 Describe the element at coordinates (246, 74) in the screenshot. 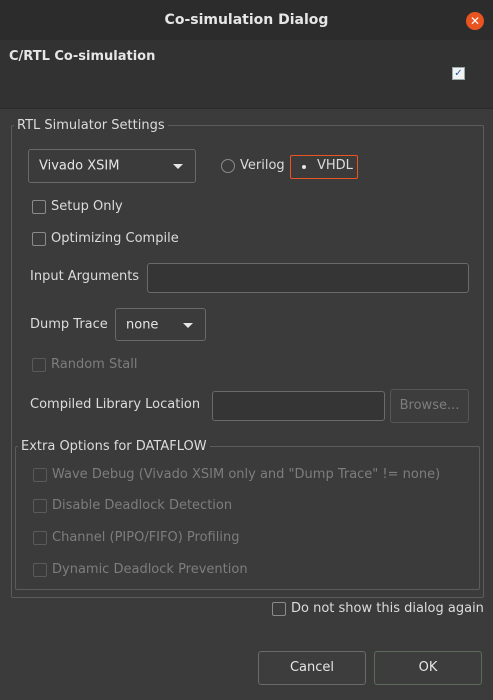

I see `dialog-header: C/RTL Co-simulation ✓` at that location.